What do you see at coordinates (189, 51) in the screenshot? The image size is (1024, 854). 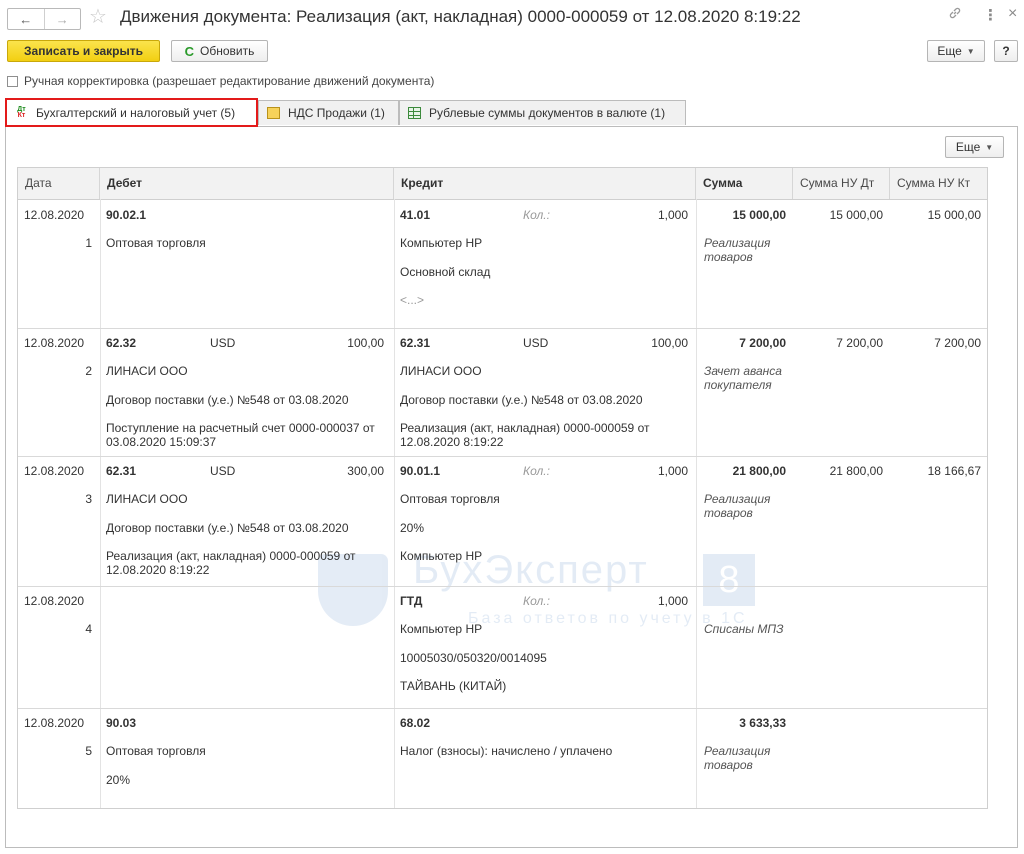 I see `refresh-icon: C` at bounding box center [189, 51].